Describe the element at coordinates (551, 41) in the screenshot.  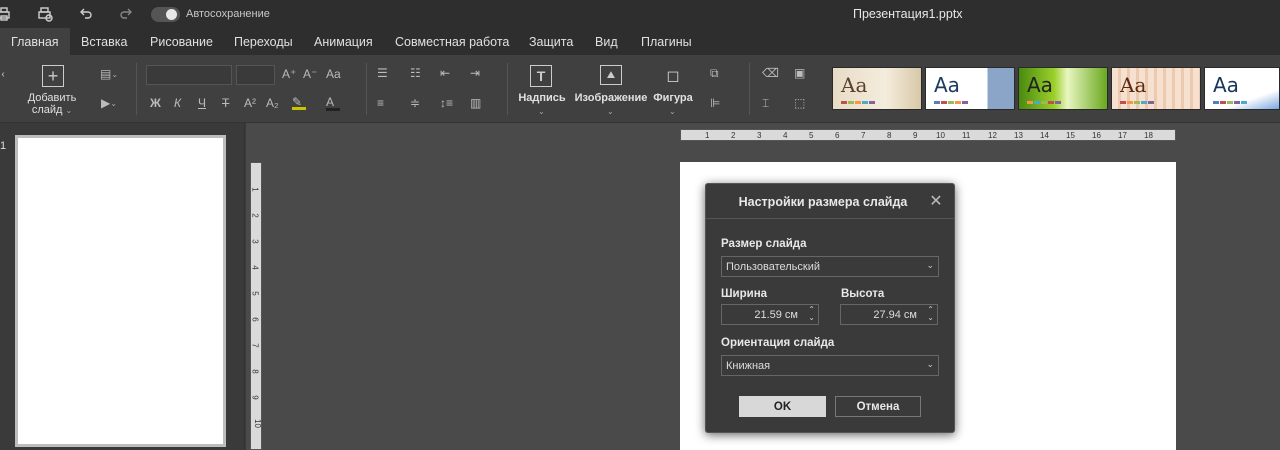
I see `tab-protection: Защита` at that location.